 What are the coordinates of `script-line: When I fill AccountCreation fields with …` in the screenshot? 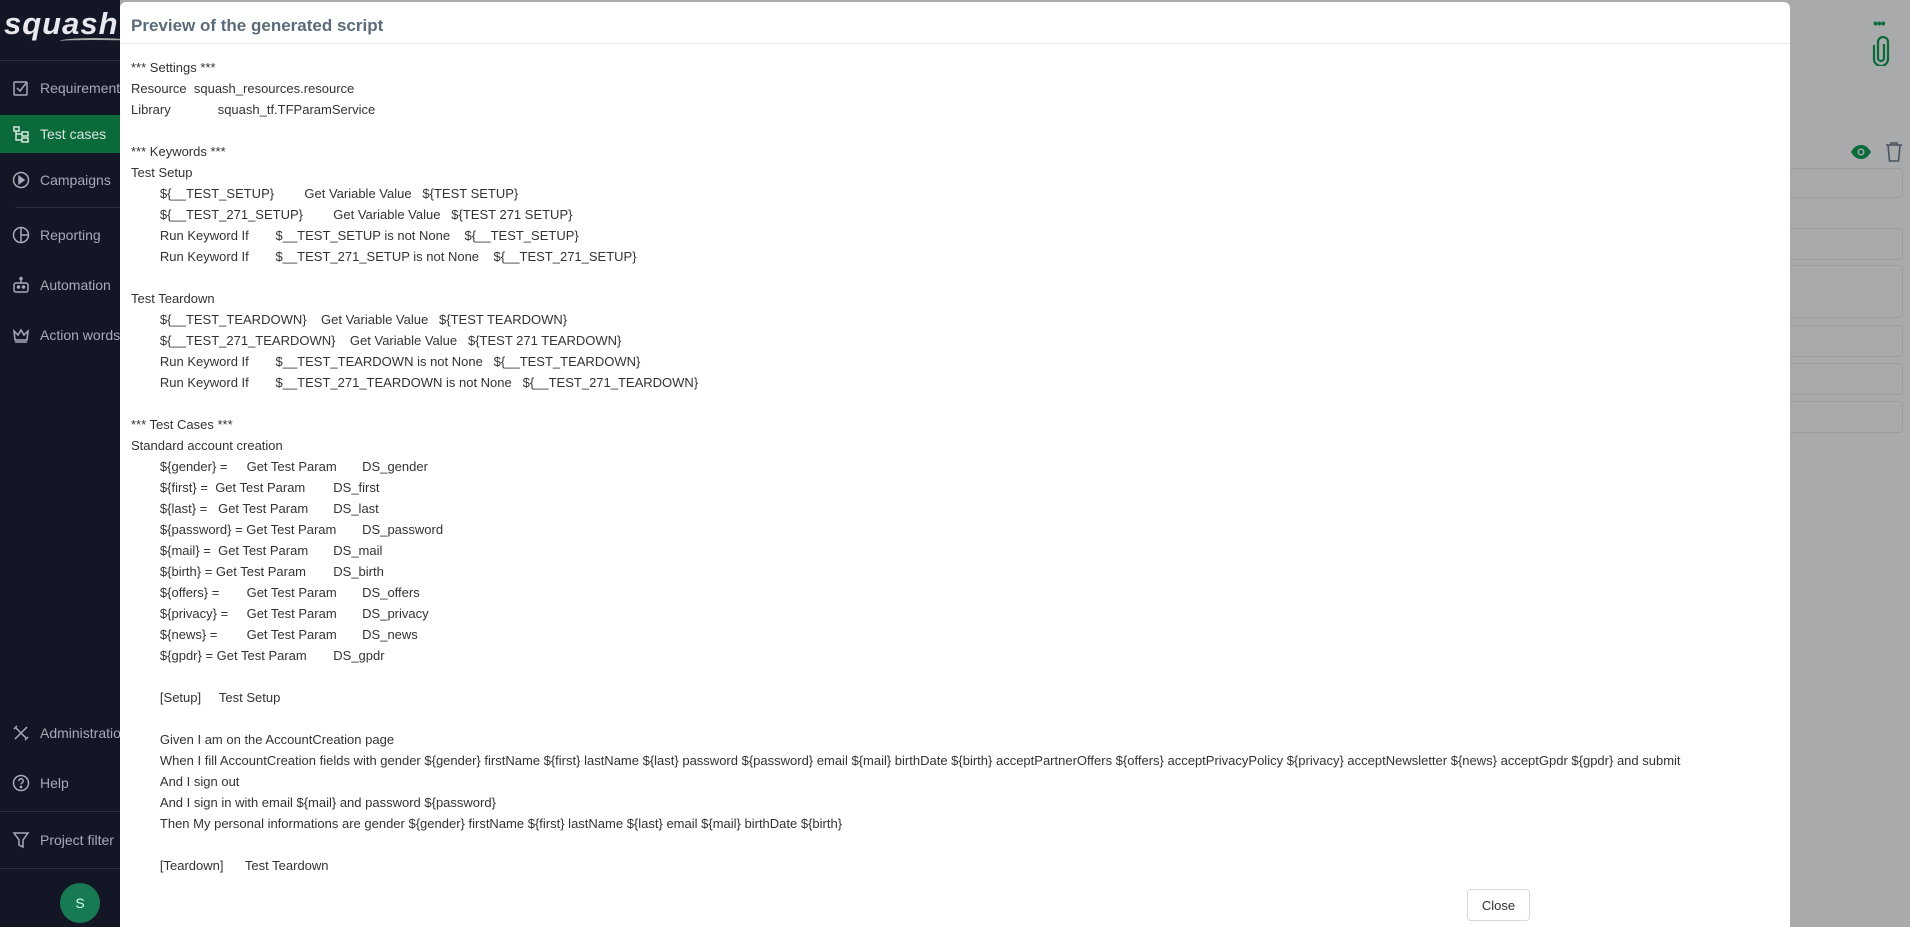 It's located at (906, 760).